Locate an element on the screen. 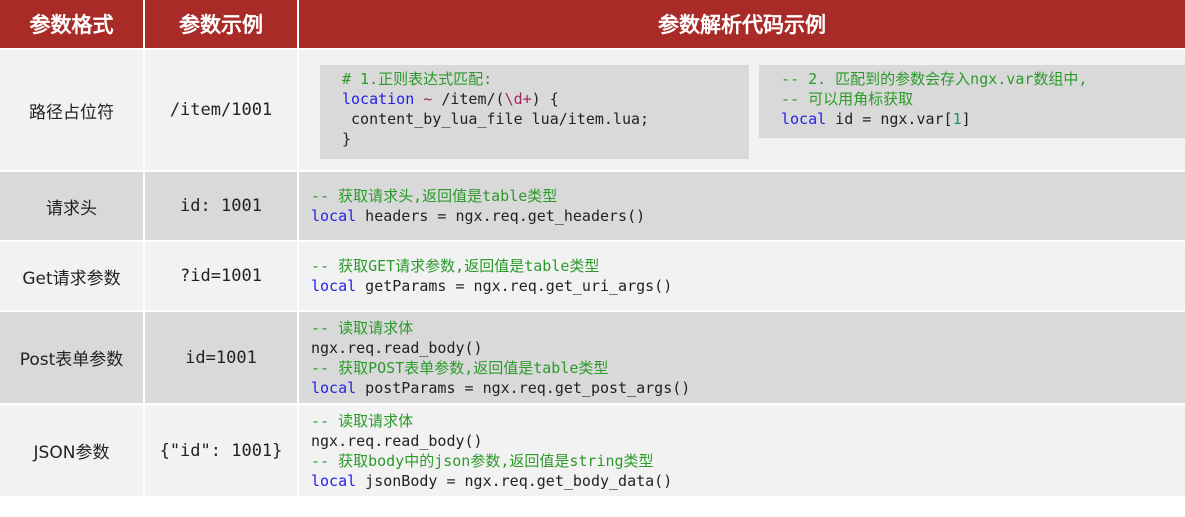  format-cell: JSON参数 is located at coordinates (71, 450).